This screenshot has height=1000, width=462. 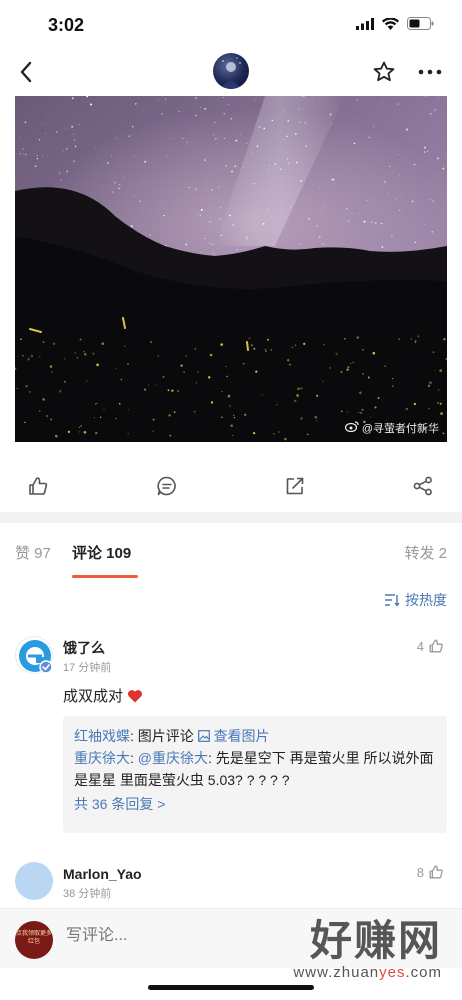 What do you see at coordinates (430, 72) in the screenshot?
I see `more-button` at bounding box center [430, 72].